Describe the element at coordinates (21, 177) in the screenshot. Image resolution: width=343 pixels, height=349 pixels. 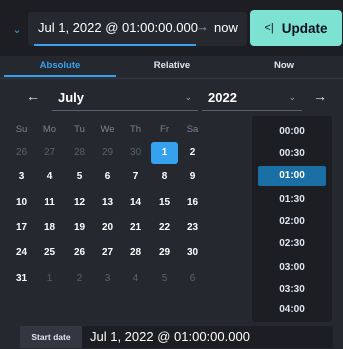
I see `calendar-day: 3` at that location.